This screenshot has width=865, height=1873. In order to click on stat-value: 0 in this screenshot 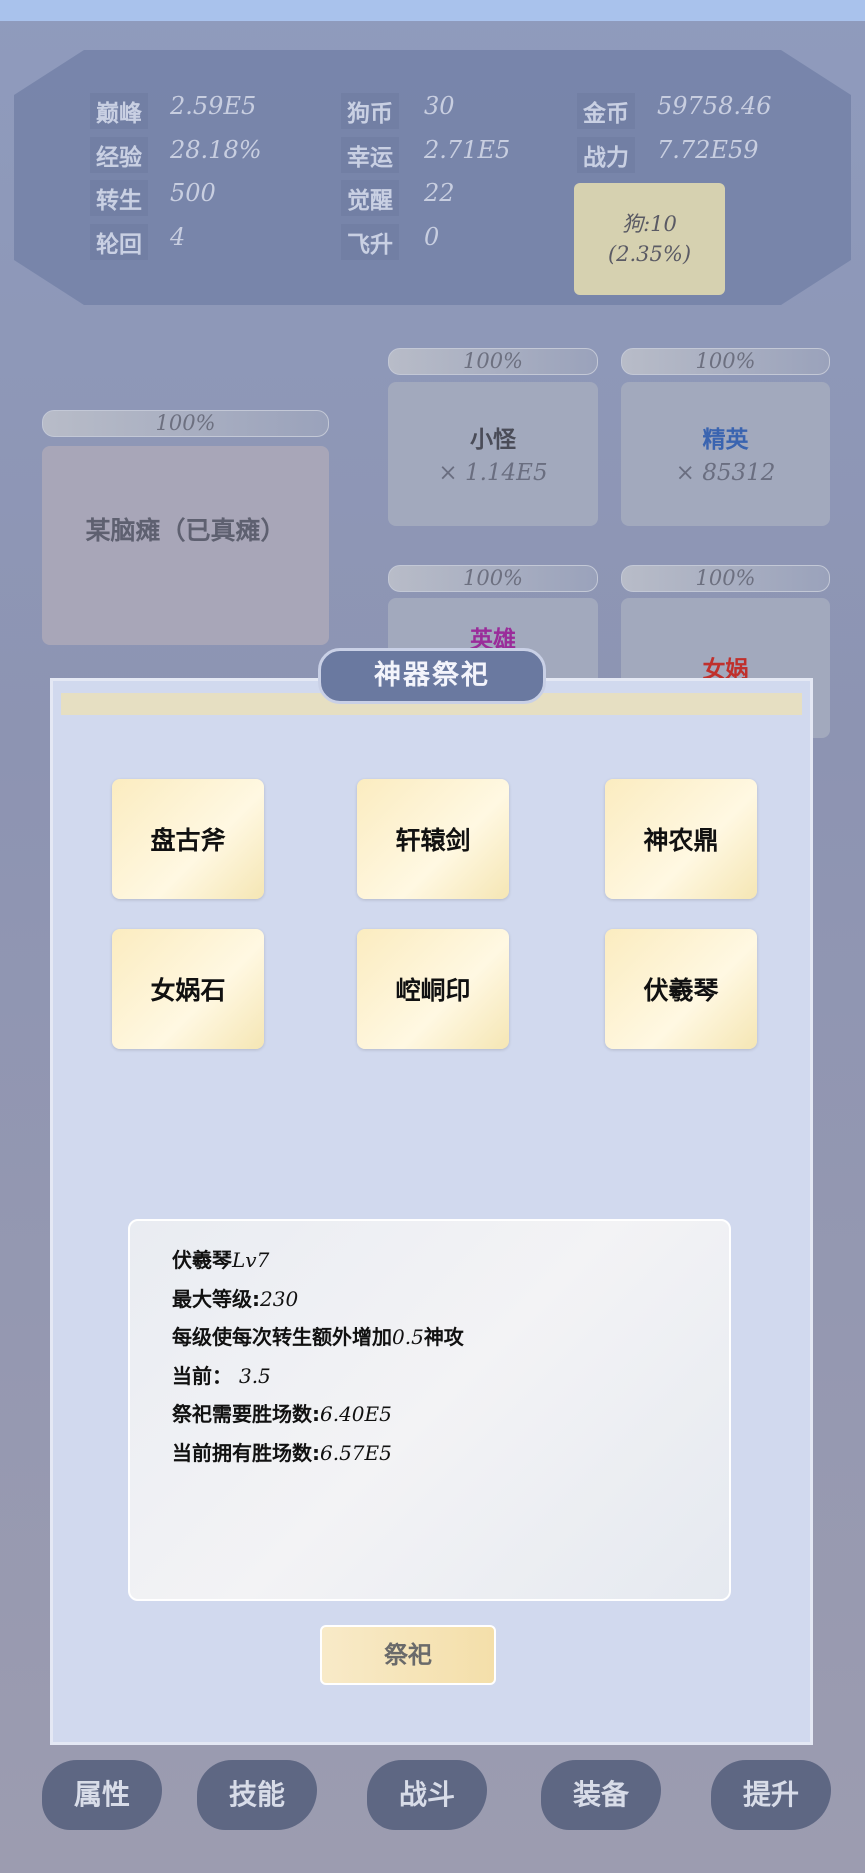, I will do `click(432, 237)`.